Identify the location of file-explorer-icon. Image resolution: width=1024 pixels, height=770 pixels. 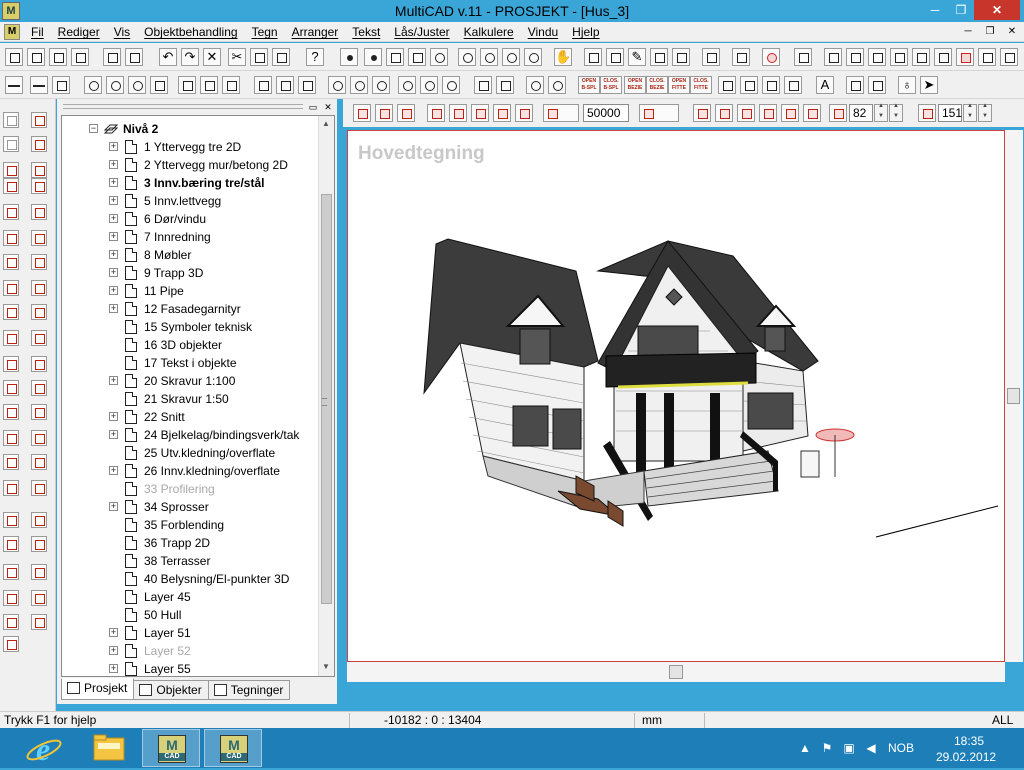
(109, 748).